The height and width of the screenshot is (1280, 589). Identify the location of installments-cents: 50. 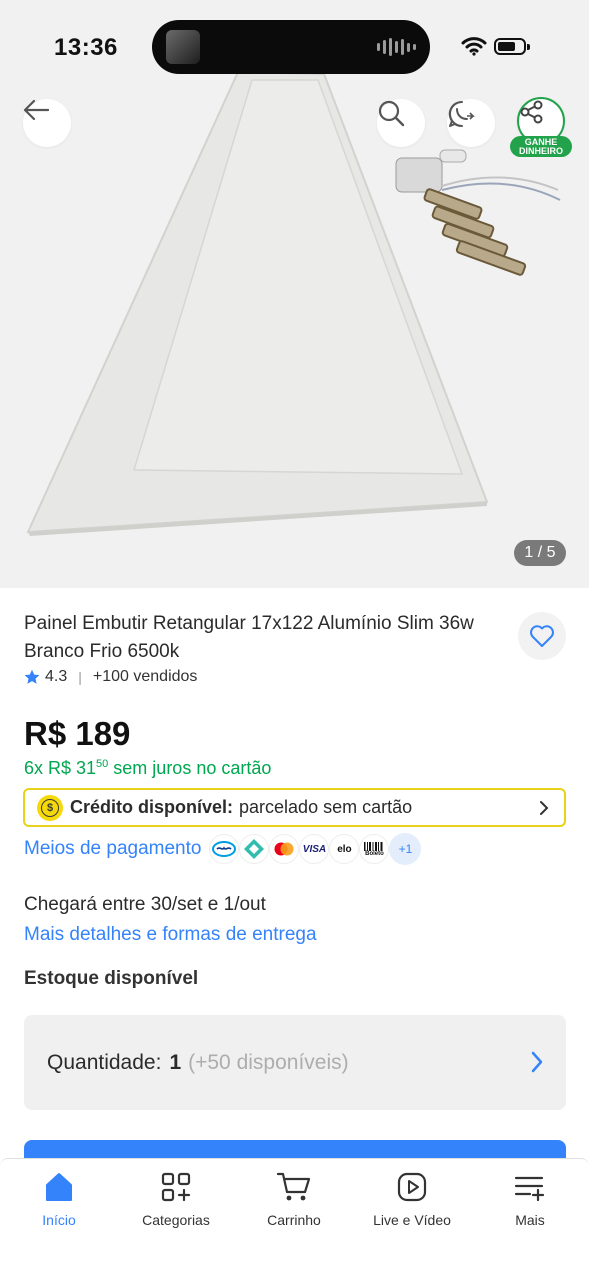
(102, 764).